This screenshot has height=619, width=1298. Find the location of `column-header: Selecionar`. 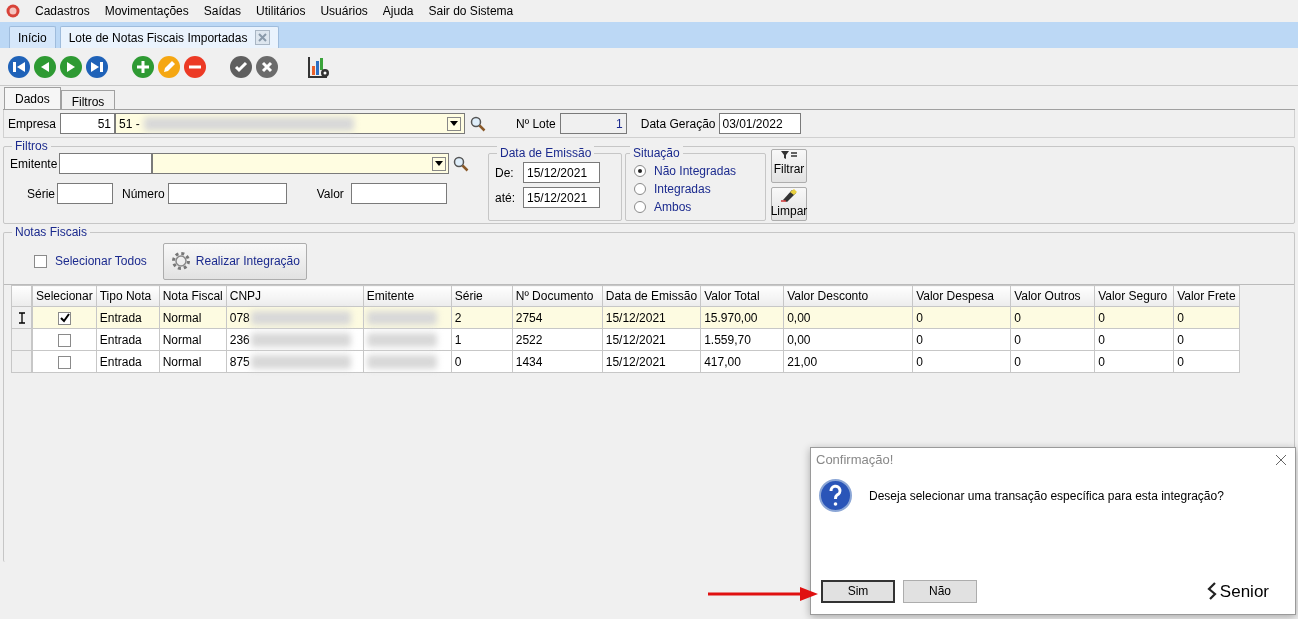

column-header: Selecionar is located at coordinates (64, 296).